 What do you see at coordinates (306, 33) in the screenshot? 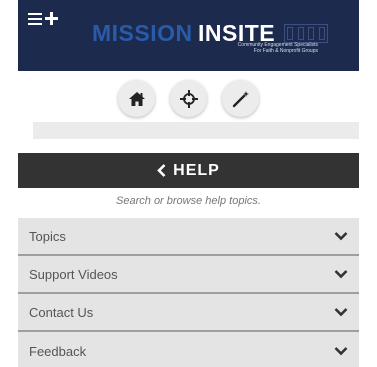
I see `logo-mark-icon` at bounding box center [306, 33].